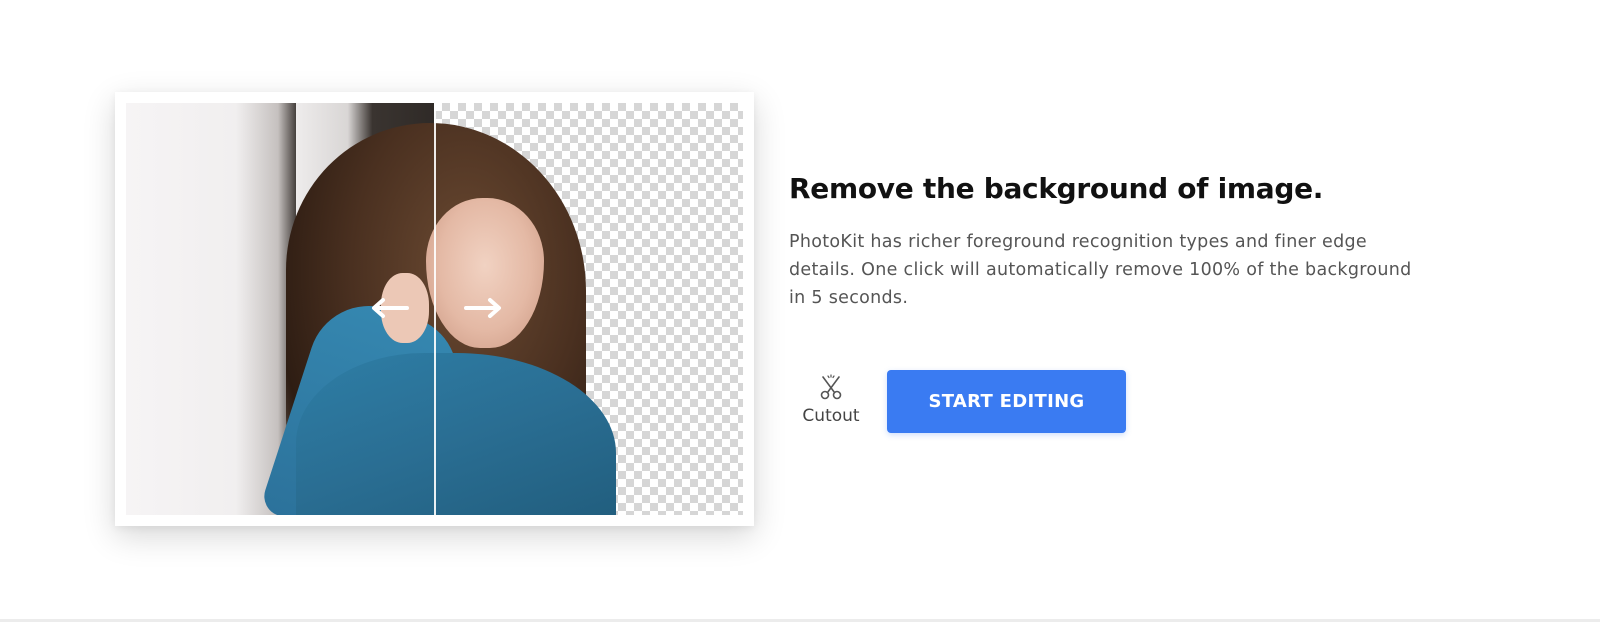  I want to click on comparison-slider-handle, so click(435, 309).